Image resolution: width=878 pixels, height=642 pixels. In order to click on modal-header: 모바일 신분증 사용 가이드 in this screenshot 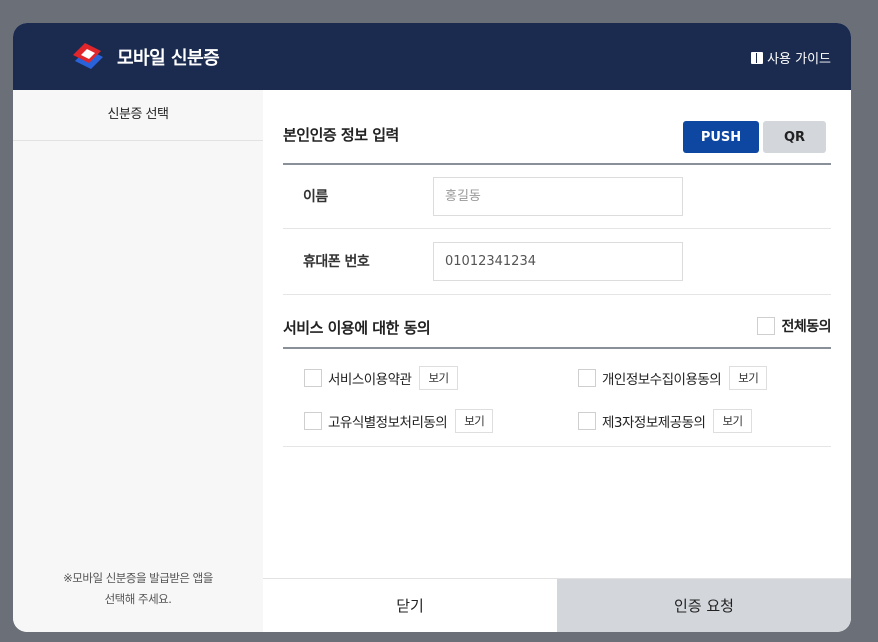, I will do `click(432, 56)`.